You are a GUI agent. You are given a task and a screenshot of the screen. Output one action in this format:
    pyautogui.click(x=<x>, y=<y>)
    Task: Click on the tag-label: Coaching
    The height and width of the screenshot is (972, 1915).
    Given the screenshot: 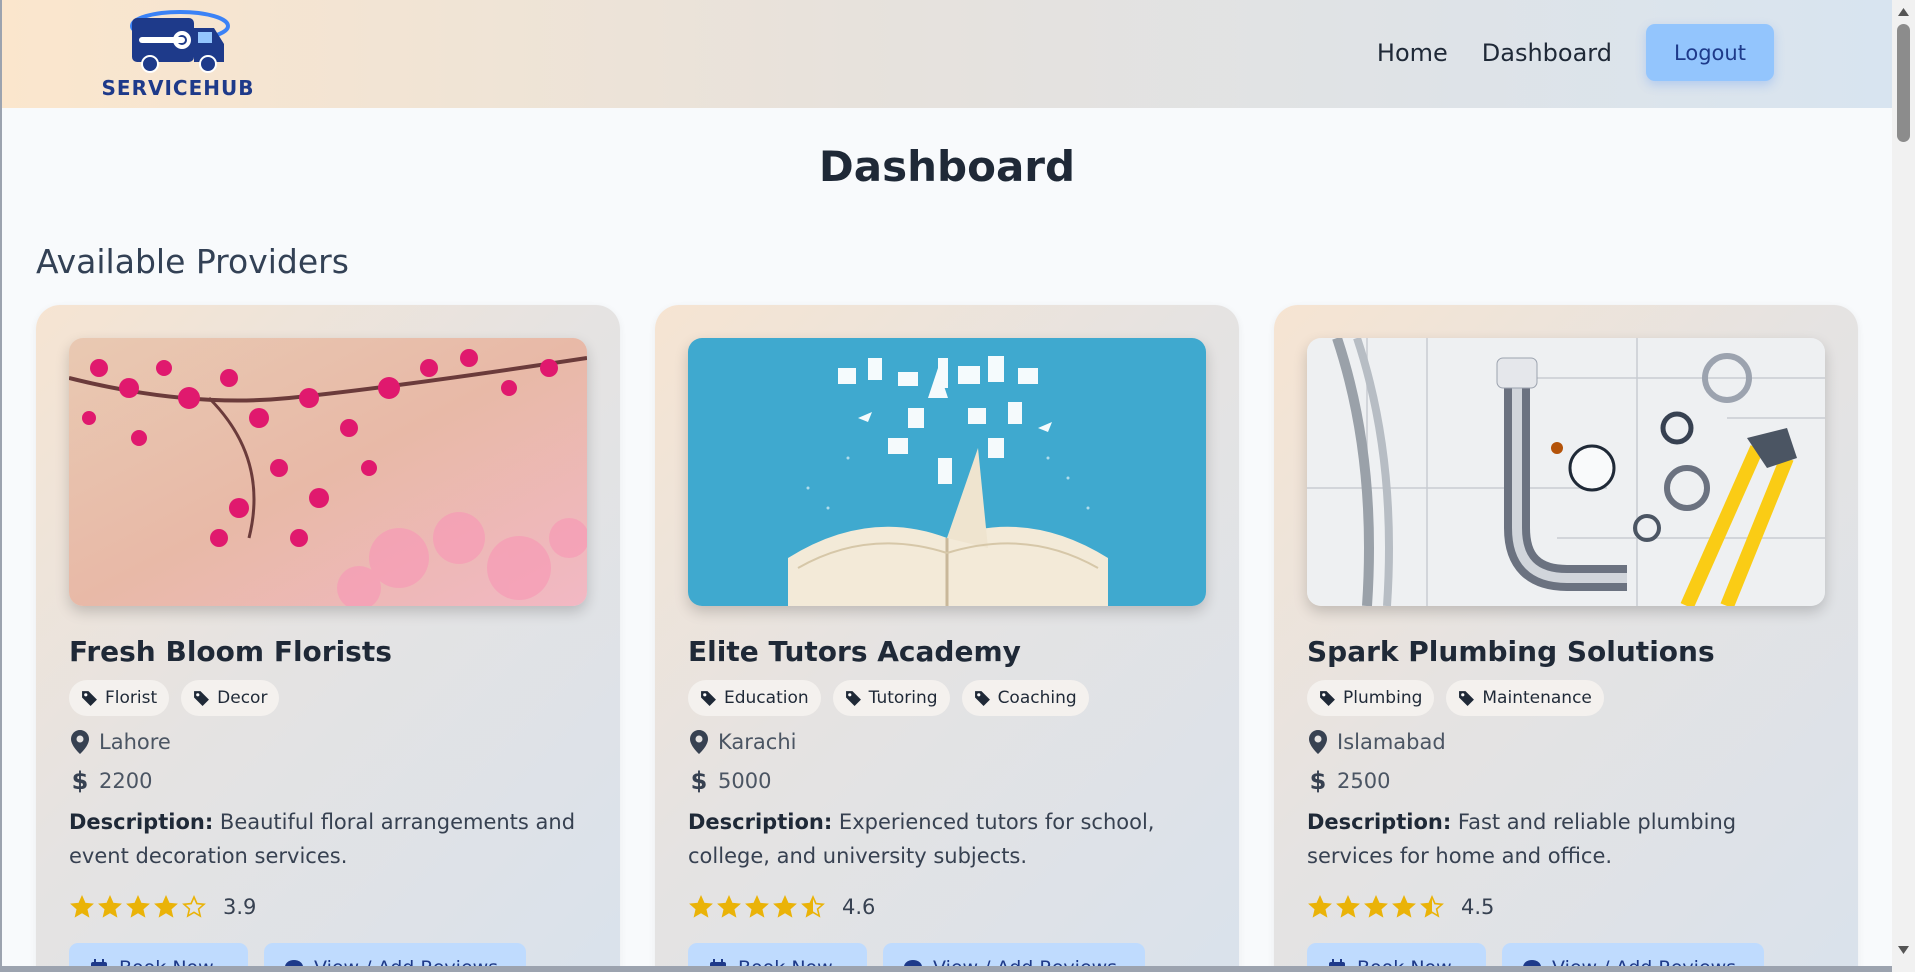 What is the action you would take?
    pyautogui.click(x=1037, y=698)
    